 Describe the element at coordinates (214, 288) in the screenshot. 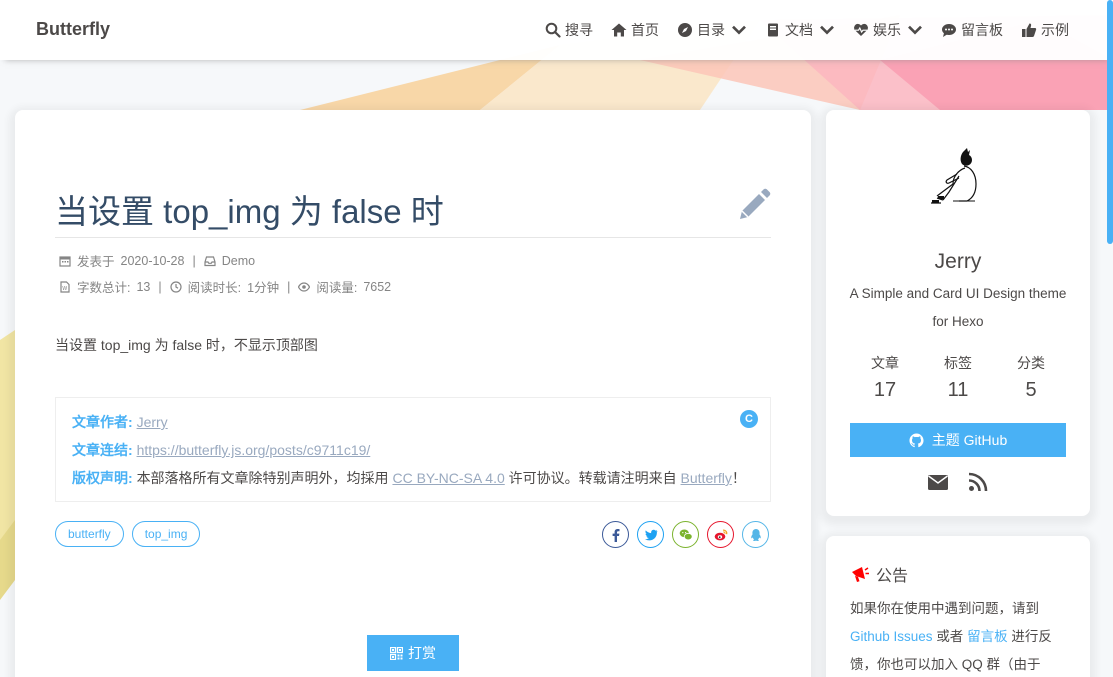

I see `readtime-label: 阅读时长:` at that location.